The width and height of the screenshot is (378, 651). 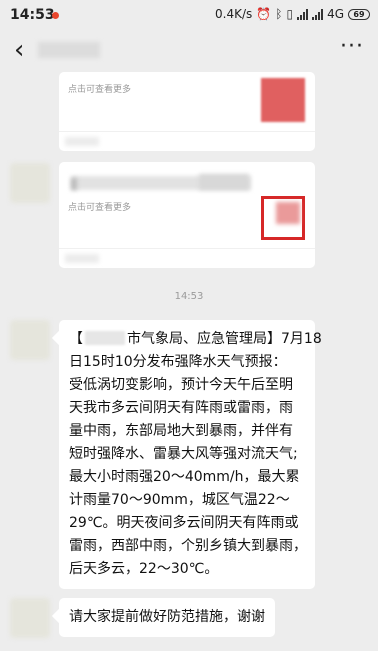 What do you see at coordinates (184, 477) in the screenshot?
I see `message-line: 最大小时雨强20～40mm/h，最大累` at bounding box center [184, 477].